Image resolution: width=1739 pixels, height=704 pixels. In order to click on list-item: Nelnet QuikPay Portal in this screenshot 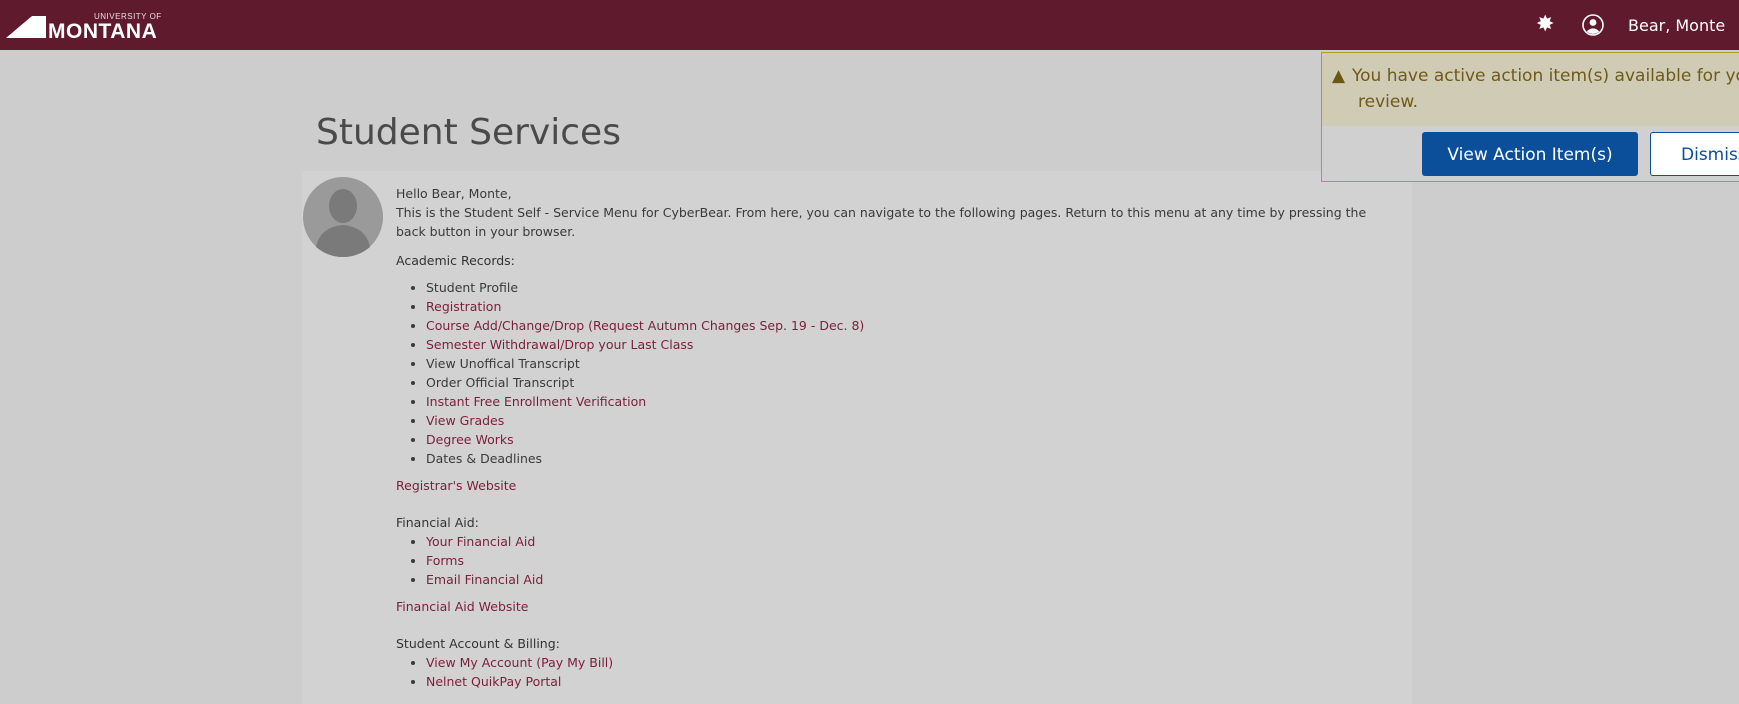, I will do `click(911, 681)`.